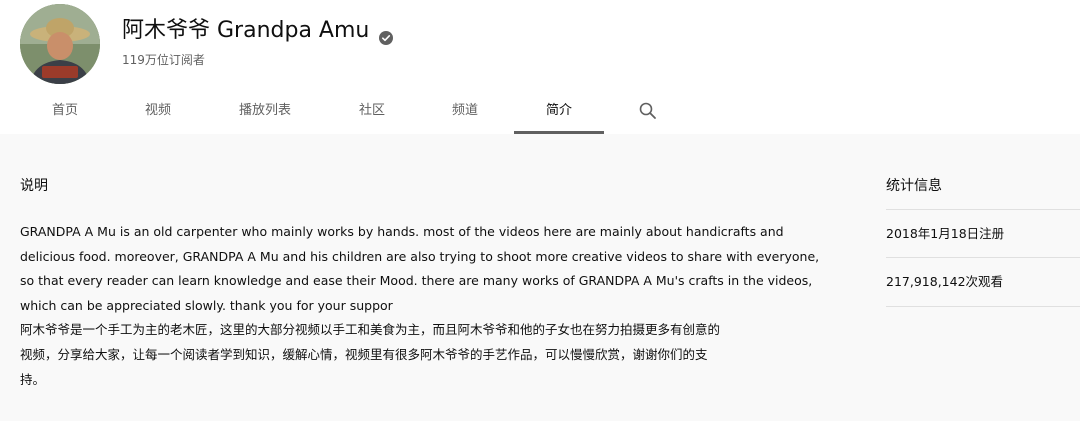 The width and height of the screenshot is (1080, 421). Describe the element at coordinates (559, 112) in the screenshot. I see `tab-about: 简介` at that location.